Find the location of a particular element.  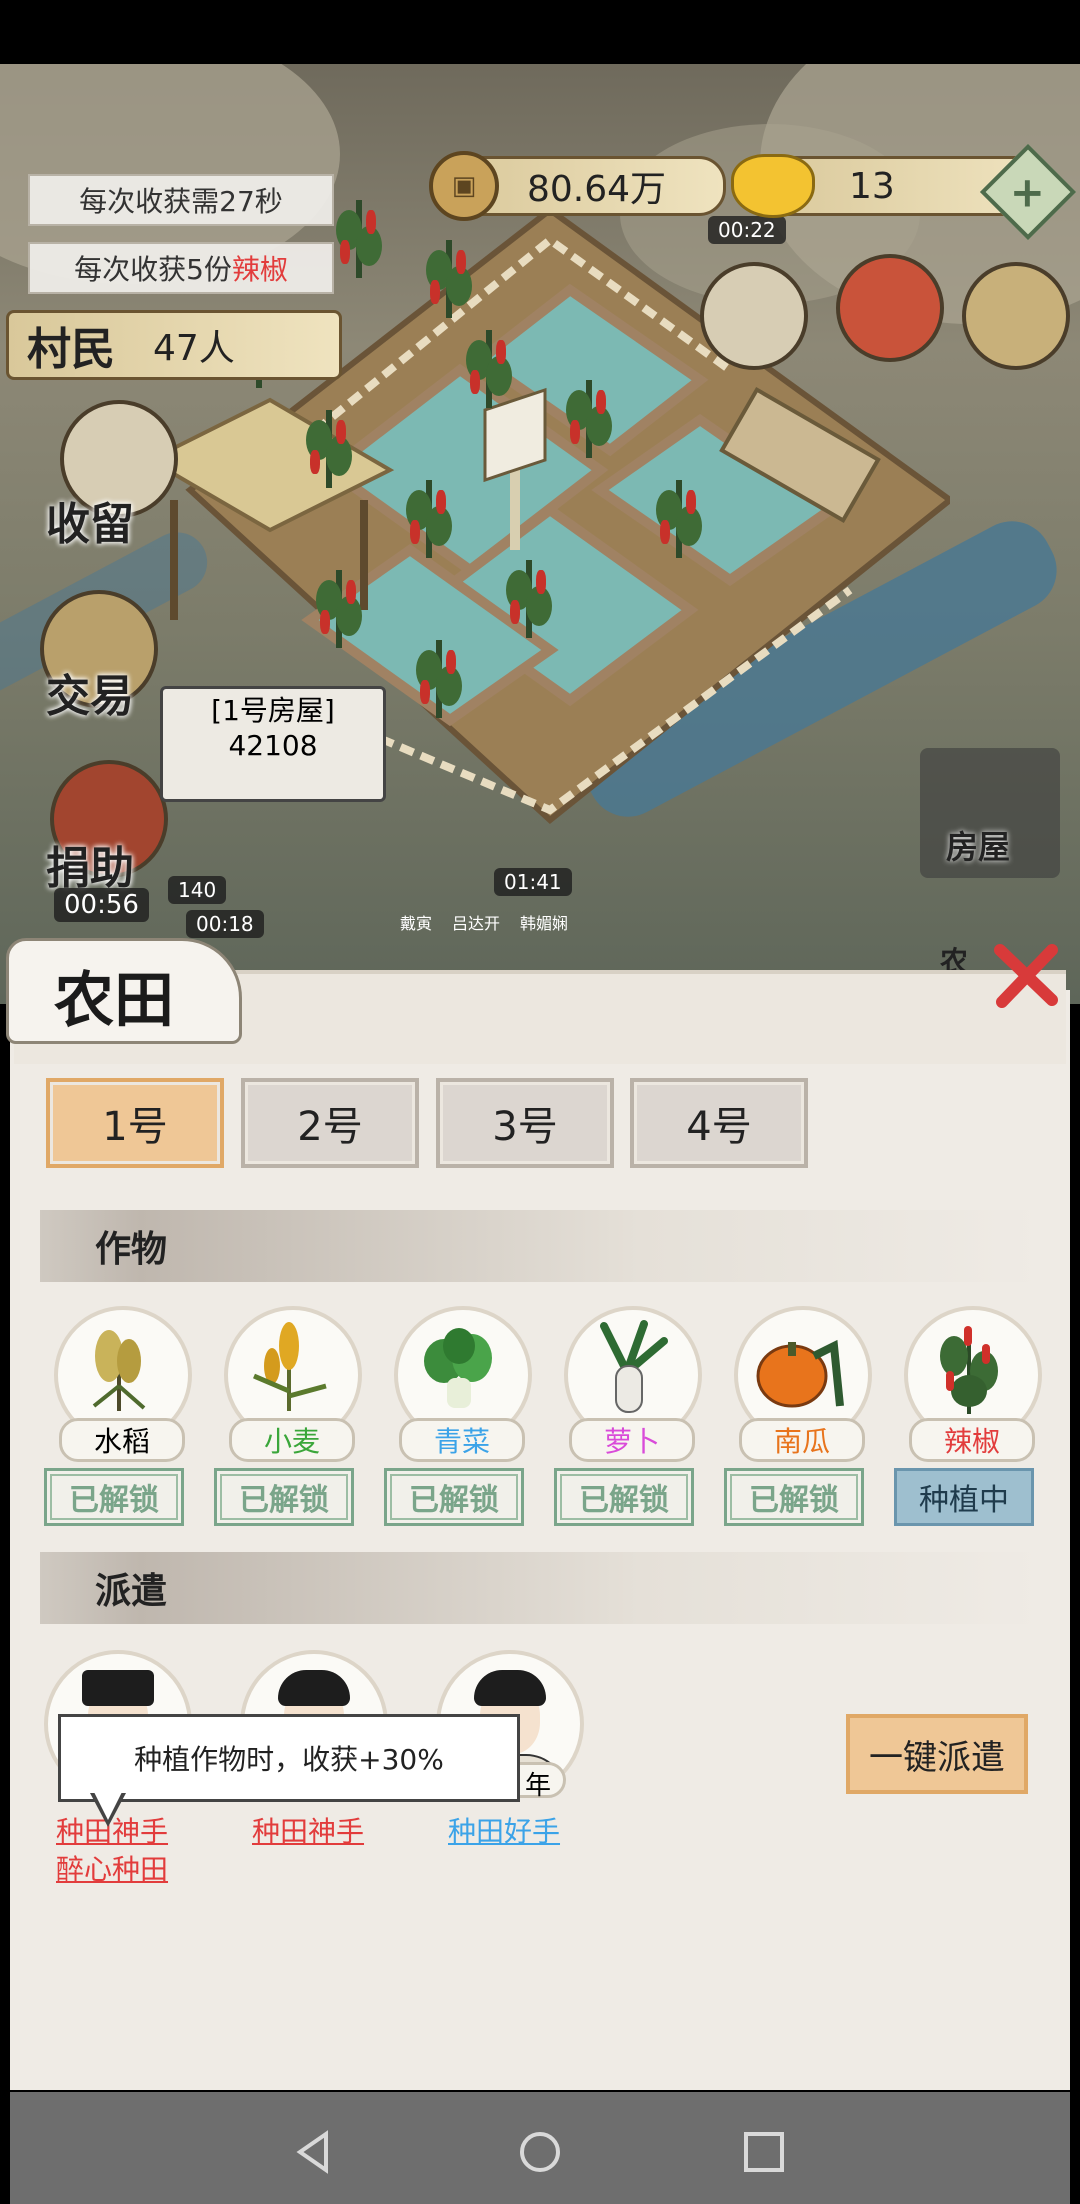

gear-icon is located at coordinates (1016, 316).